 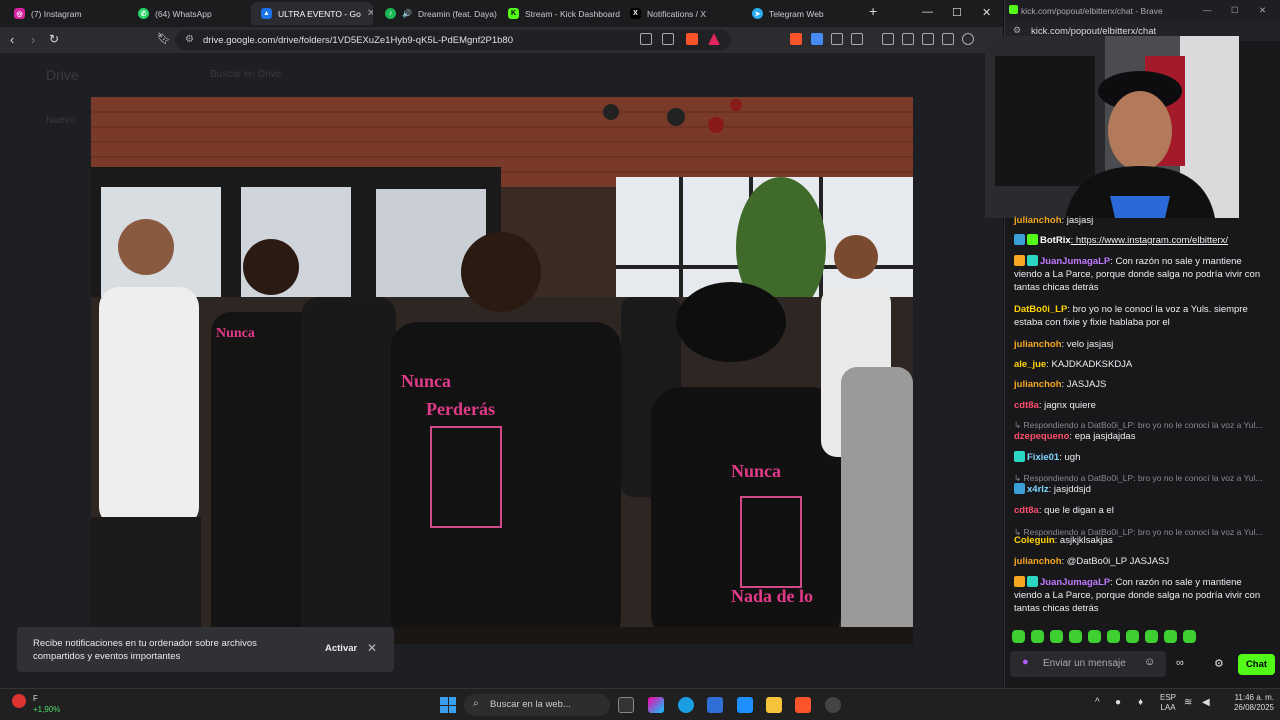 What do you see at coordinates (817, 39) in the screenshot?
I see `translate-icon` at bounding box center [817, 39].